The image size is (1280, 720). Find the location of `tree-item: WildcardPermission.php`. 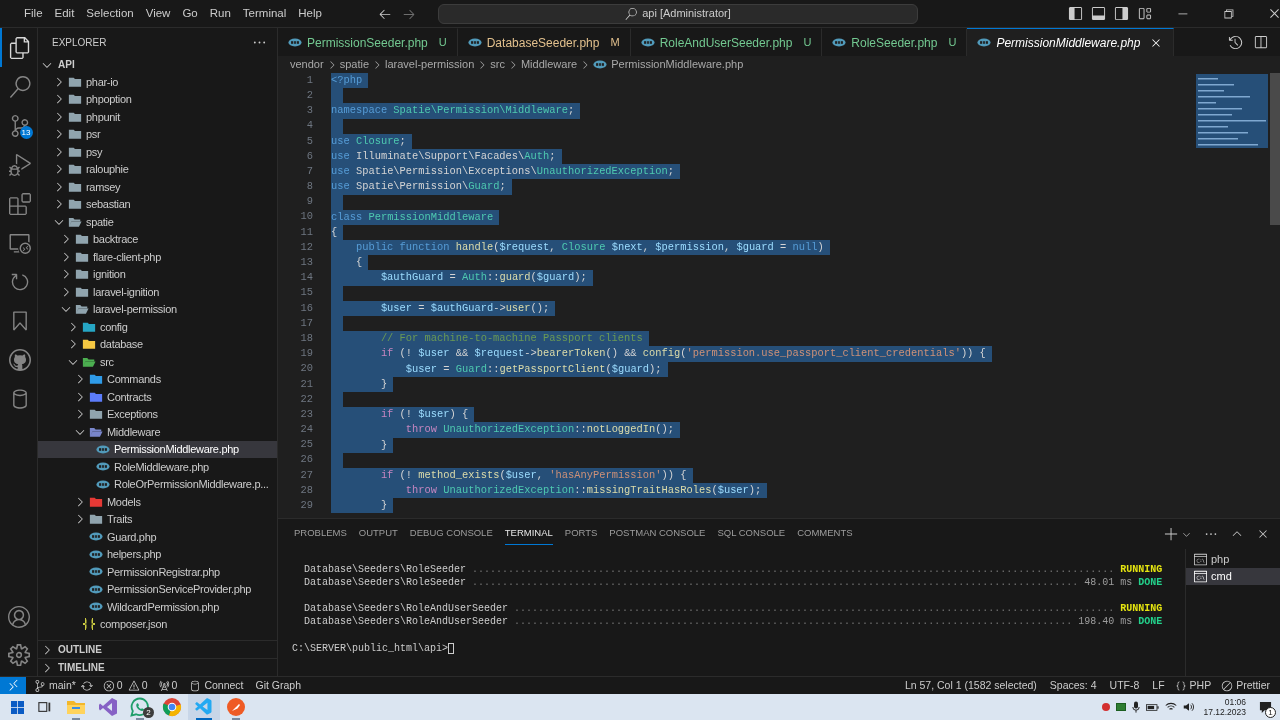

tree-item: WildcardPermission.php is located at coordinates (157, 607).